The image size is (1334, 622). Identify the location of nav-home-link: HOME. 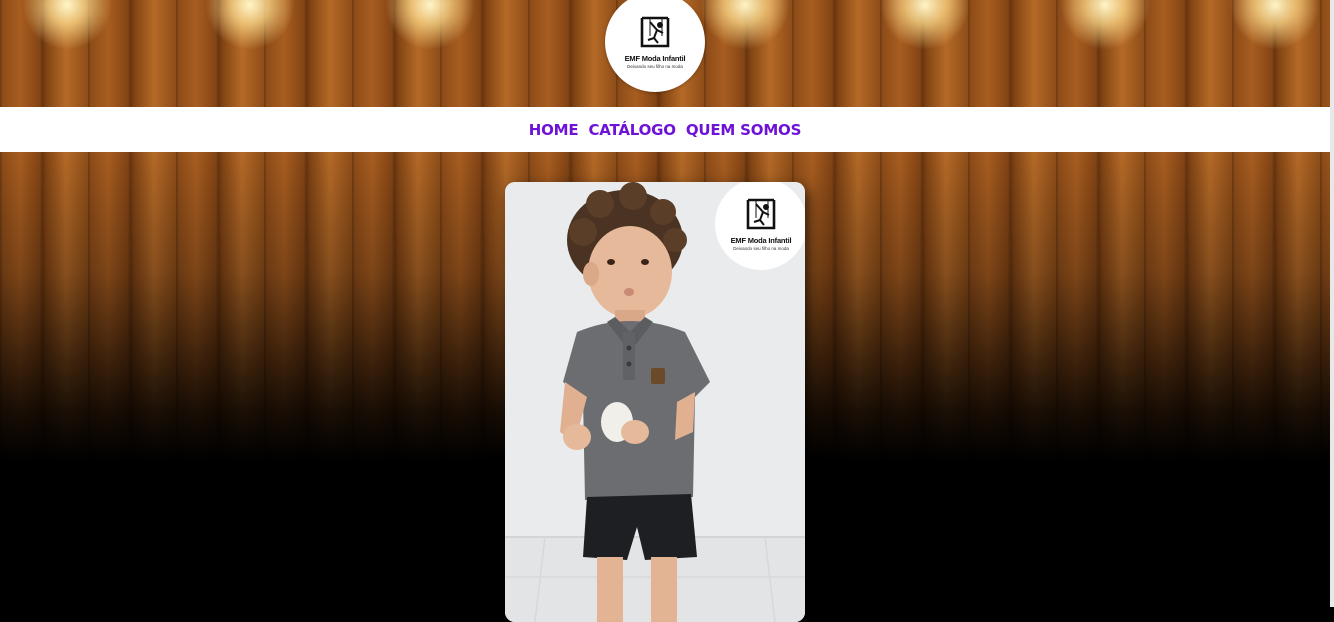
(554, 130).